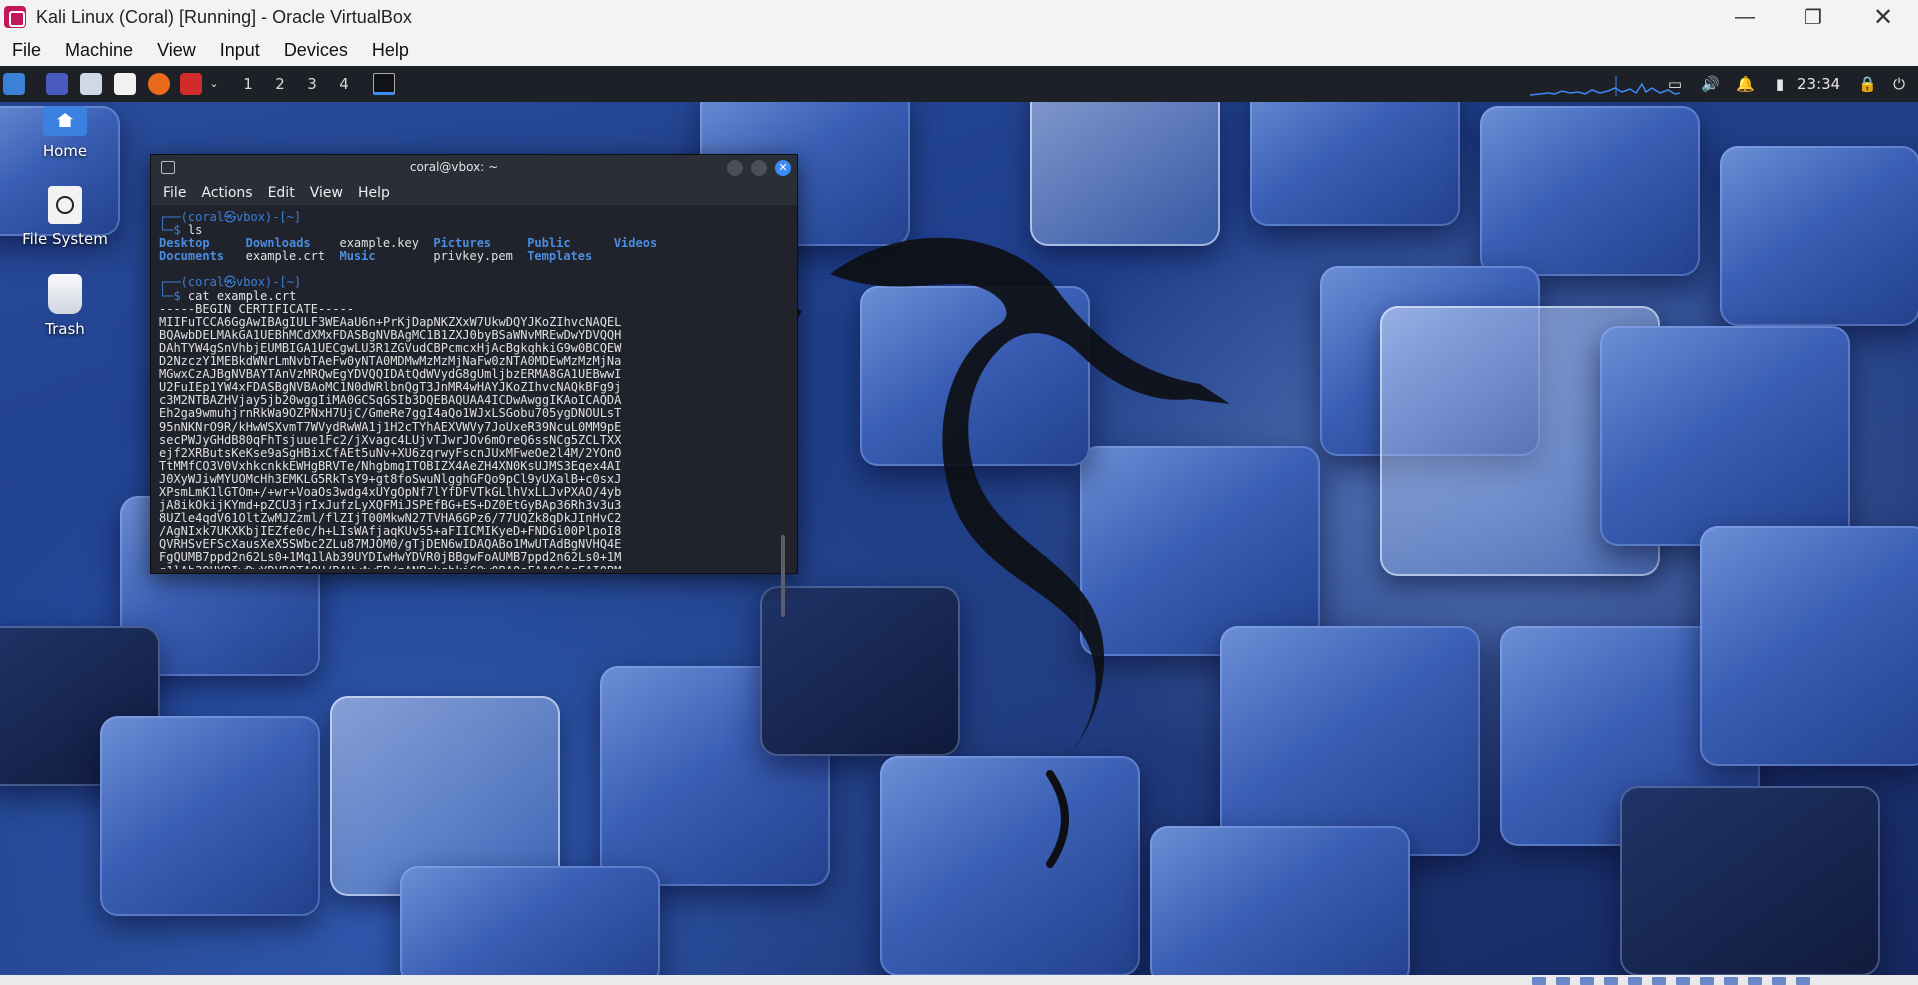  What do you see at coordinates (1803, 981) in the screenshot?
I see `host-key-status-icon` at bounding box center [1803, 981].